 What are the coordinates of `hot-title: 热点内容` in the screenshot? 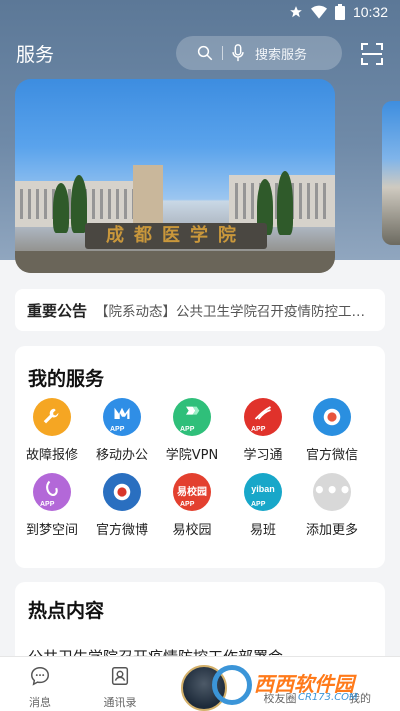 It's located at (66, 611).